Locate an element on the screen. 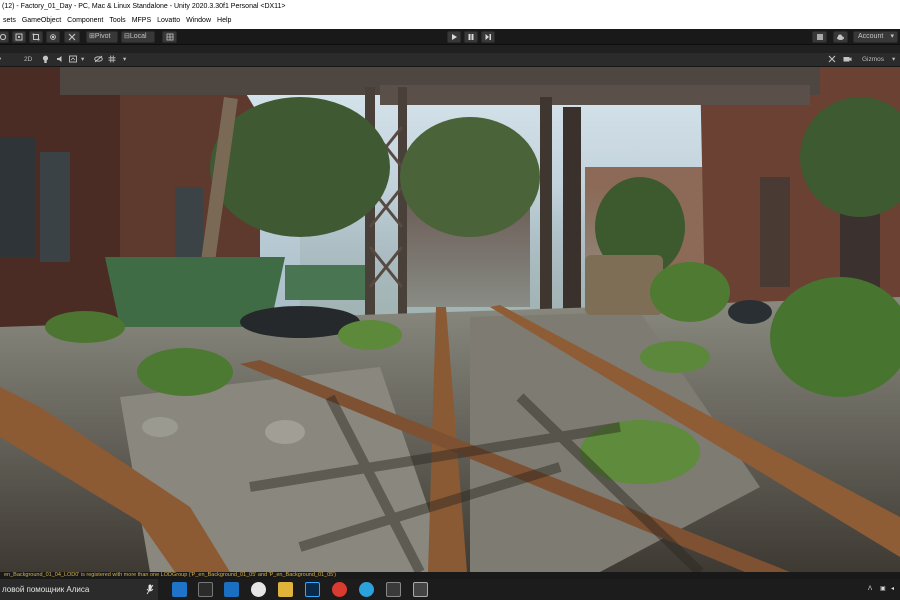 The width and height of the screenshot is (900, 600). menu-item-help: Help is located at coordinates (224, 21).